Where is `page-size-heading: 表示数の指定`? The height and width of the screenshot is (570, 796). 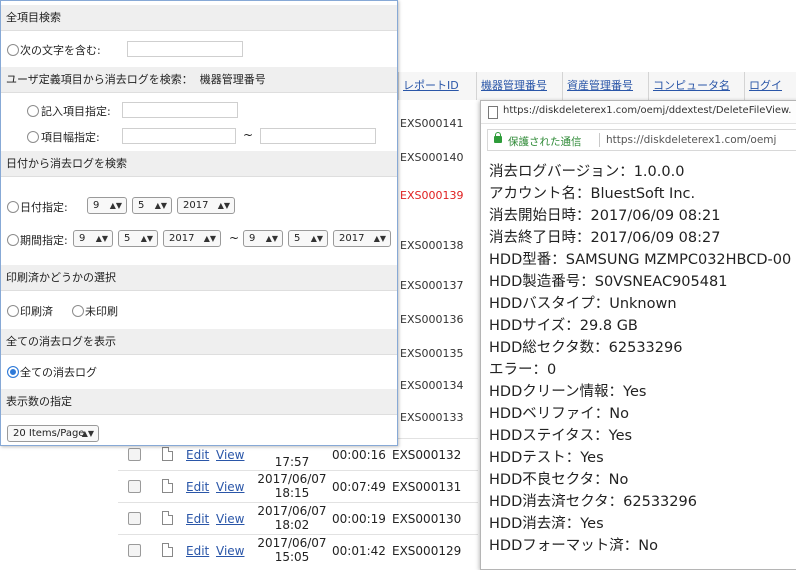 page-size-heading: 表示数の指定 is located at coordinates (199, 402).